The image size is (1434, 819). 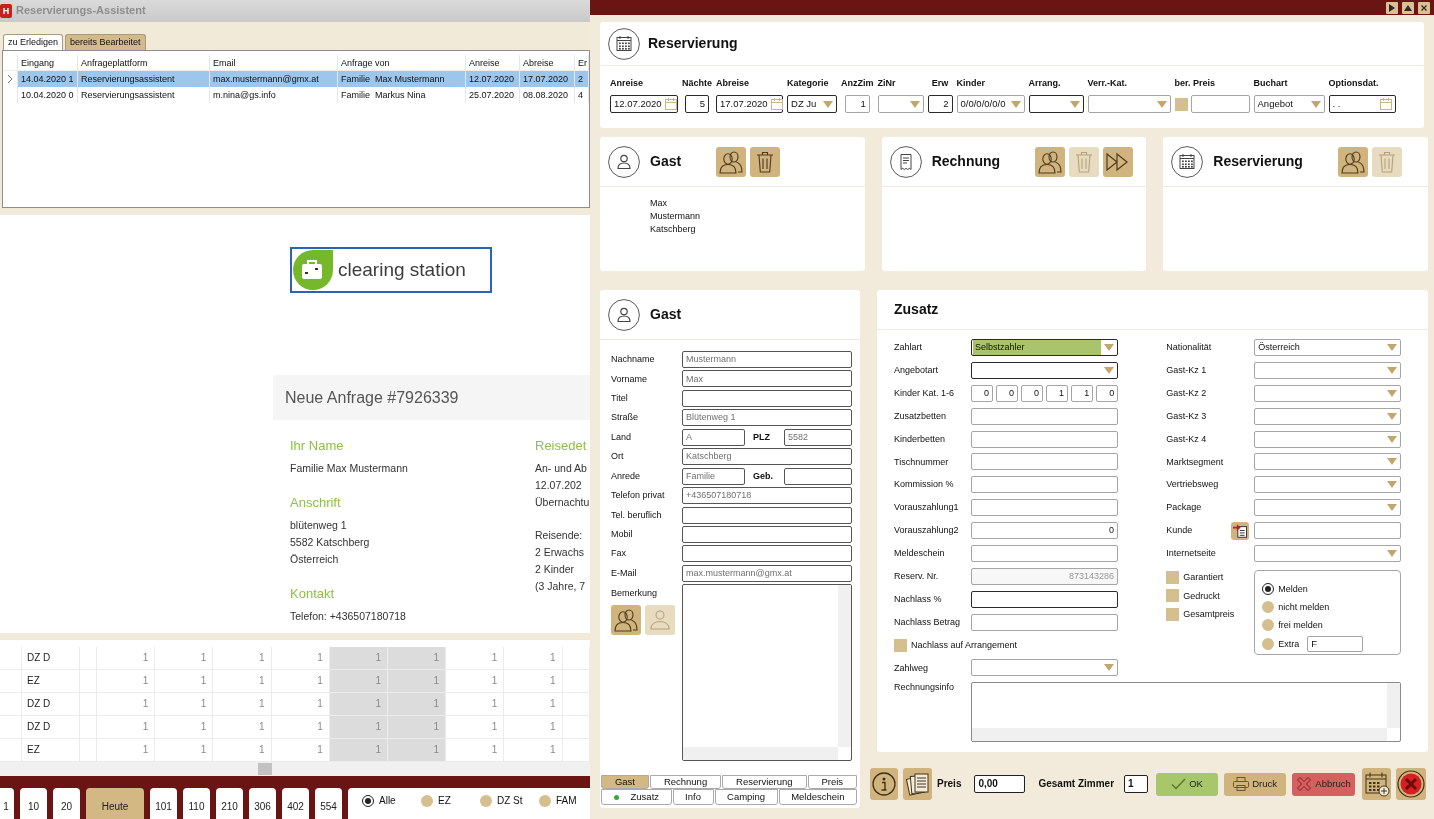 What do you see at coordinates (33, 42) in the screenshot?
I see `tab: zu Erledigen` at bounding box center [33, 42].